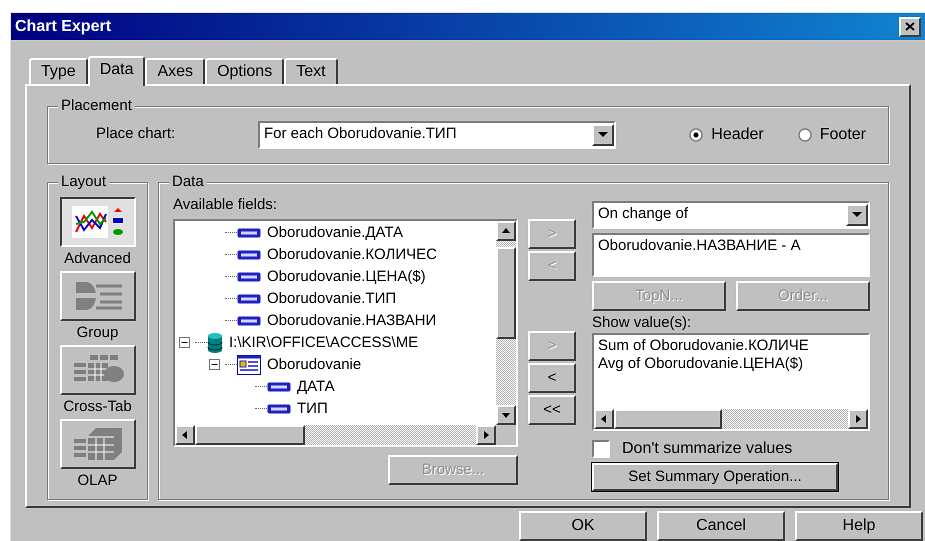 The height and width of the screenshot is (541, 925). What do you see at coordinates (601, 449) in the screenshot?
I see `checkbox` at bounding box center [601, 449].